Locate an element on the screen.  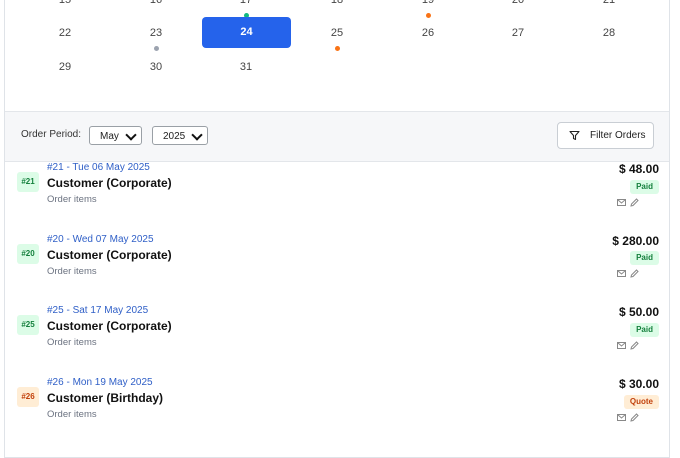
calendar-day: 22 is located at coordinates (65, 33).